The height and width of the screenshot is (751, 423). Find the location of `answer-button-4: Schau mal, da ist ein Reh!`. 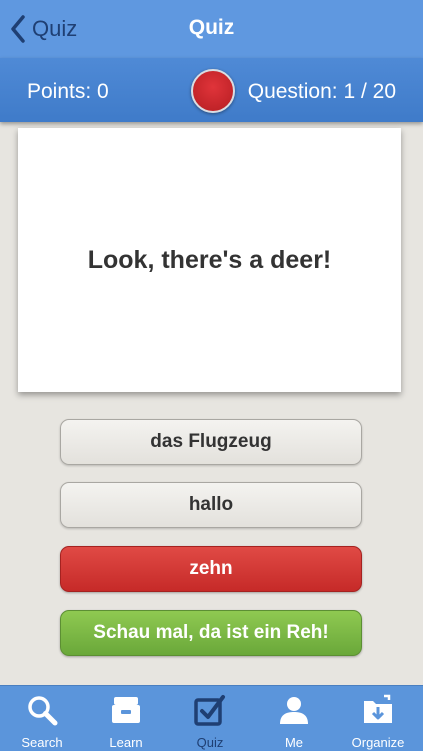

answer-button-4: Schau mal, da ist ein Reh! is located at coordinates (211, 633).